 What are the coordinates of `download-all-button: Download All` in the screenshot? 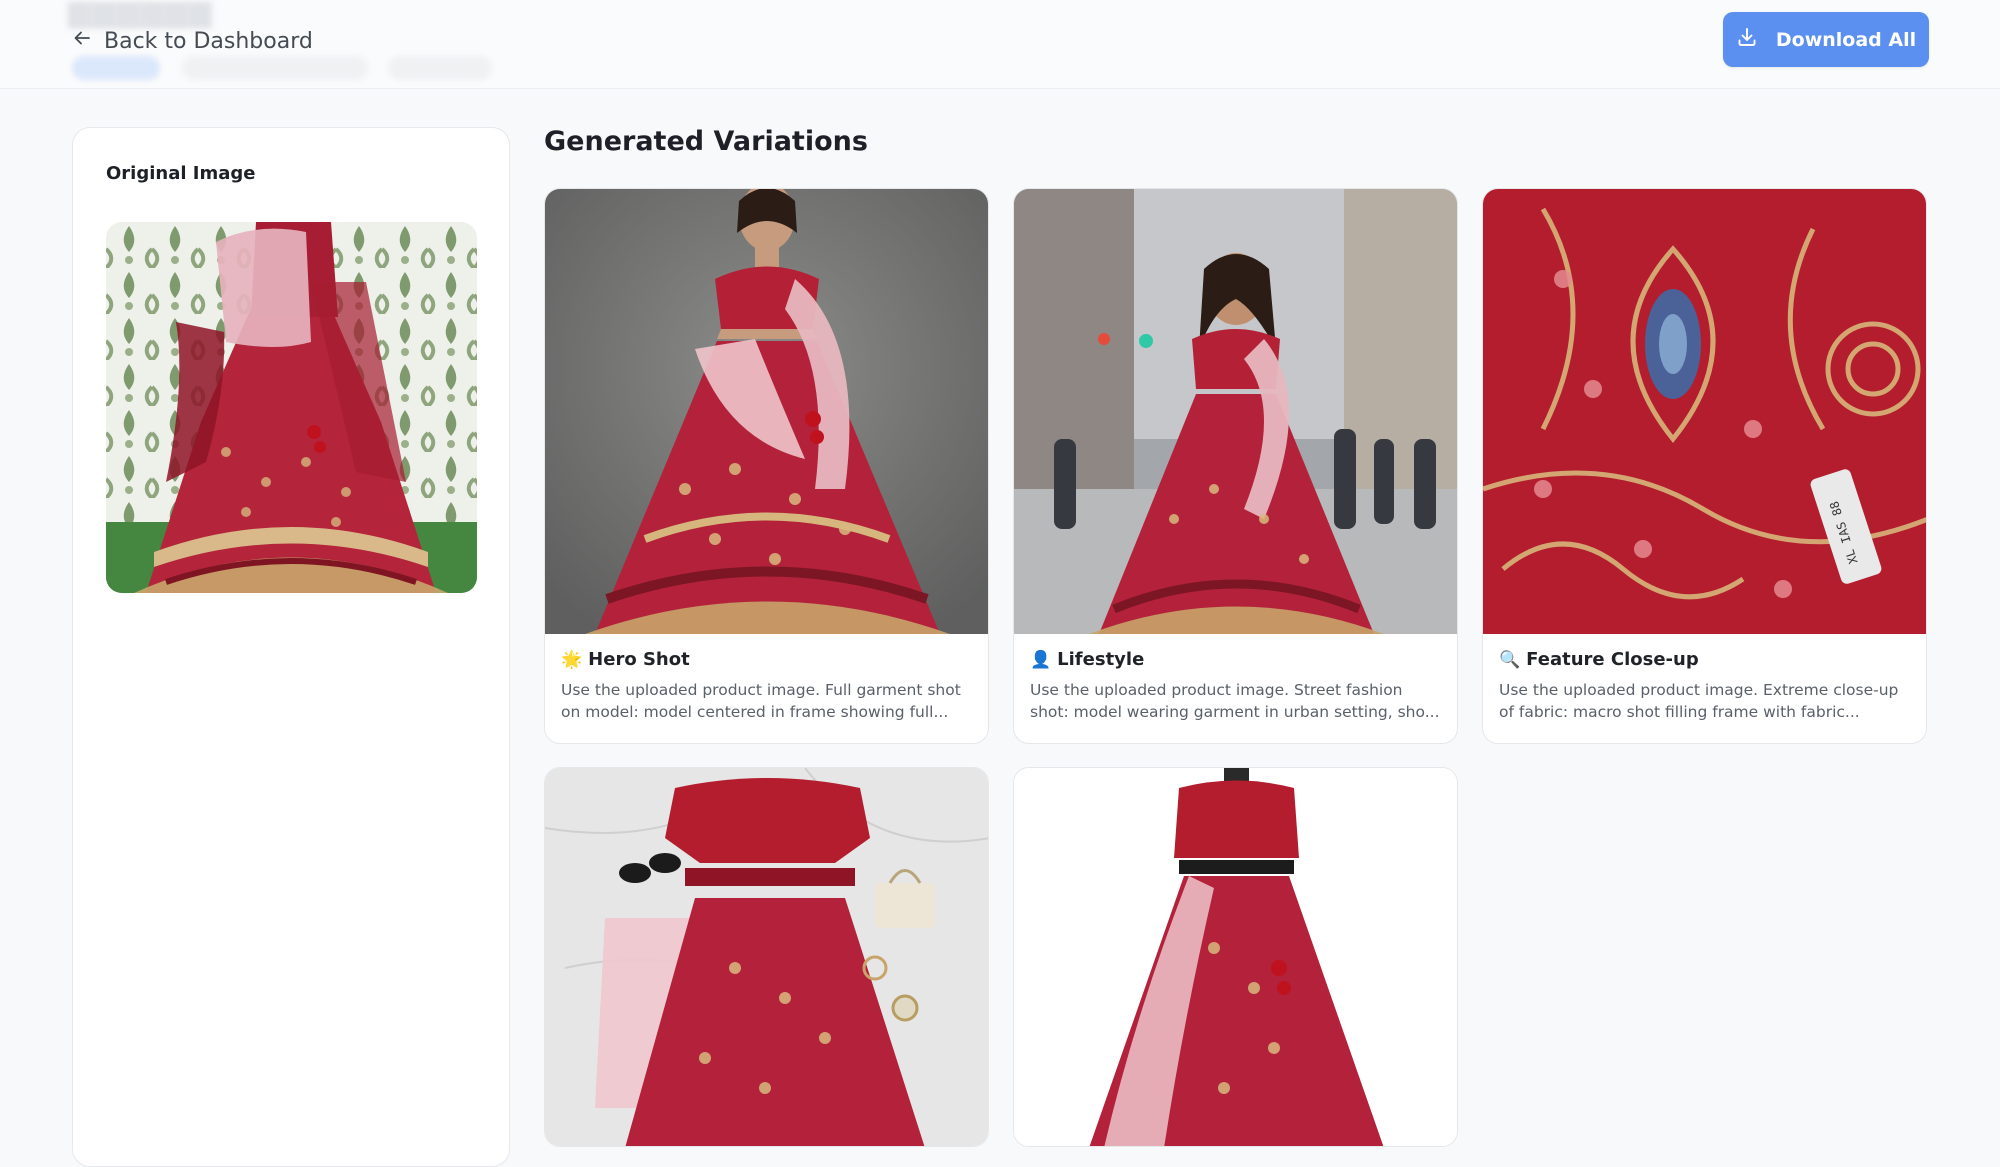 It's located at (1826, 39).